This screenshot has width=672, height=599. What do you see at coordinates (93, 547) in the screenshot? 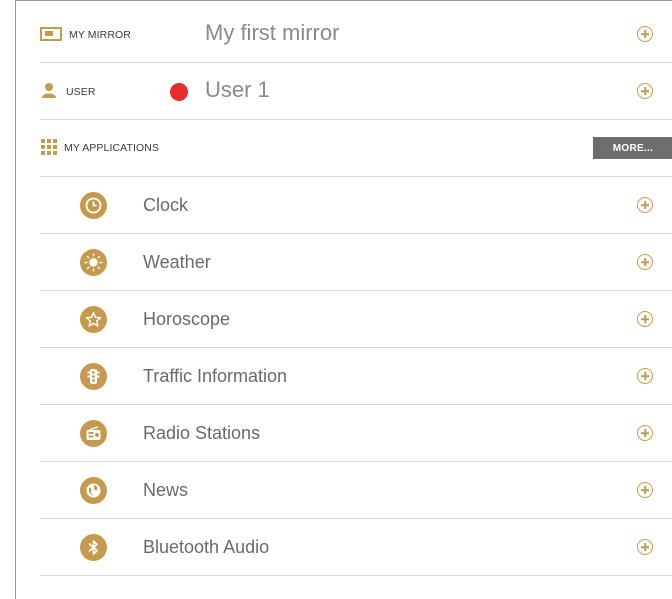
I see `bluetooth-icon` at bounding box center [93, 547].